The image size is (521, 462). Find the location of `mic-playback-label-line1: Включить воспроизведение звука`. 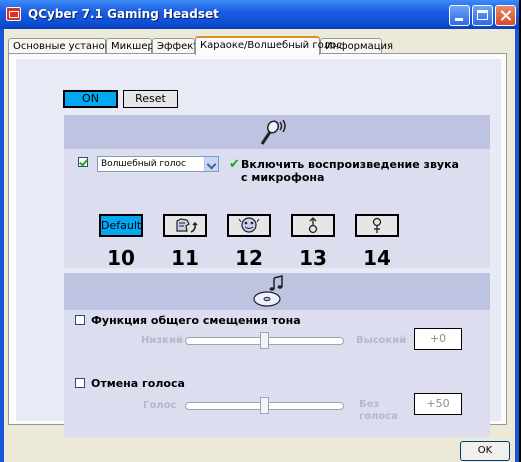

mic-playback-label-line1: Включить воспроизведение звука is located at coordinates (350, 164).